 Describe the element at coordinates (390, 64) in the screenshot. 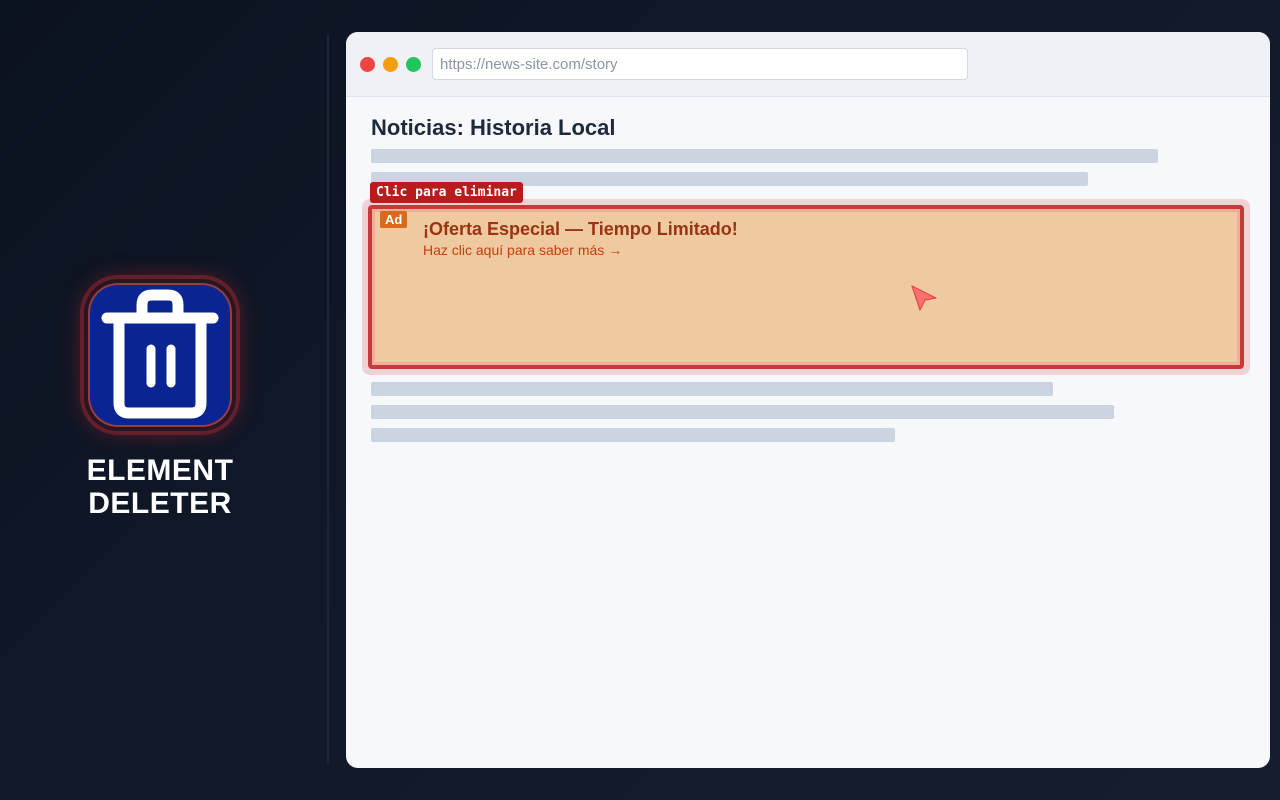

I see `minimize-window-button` at that location.